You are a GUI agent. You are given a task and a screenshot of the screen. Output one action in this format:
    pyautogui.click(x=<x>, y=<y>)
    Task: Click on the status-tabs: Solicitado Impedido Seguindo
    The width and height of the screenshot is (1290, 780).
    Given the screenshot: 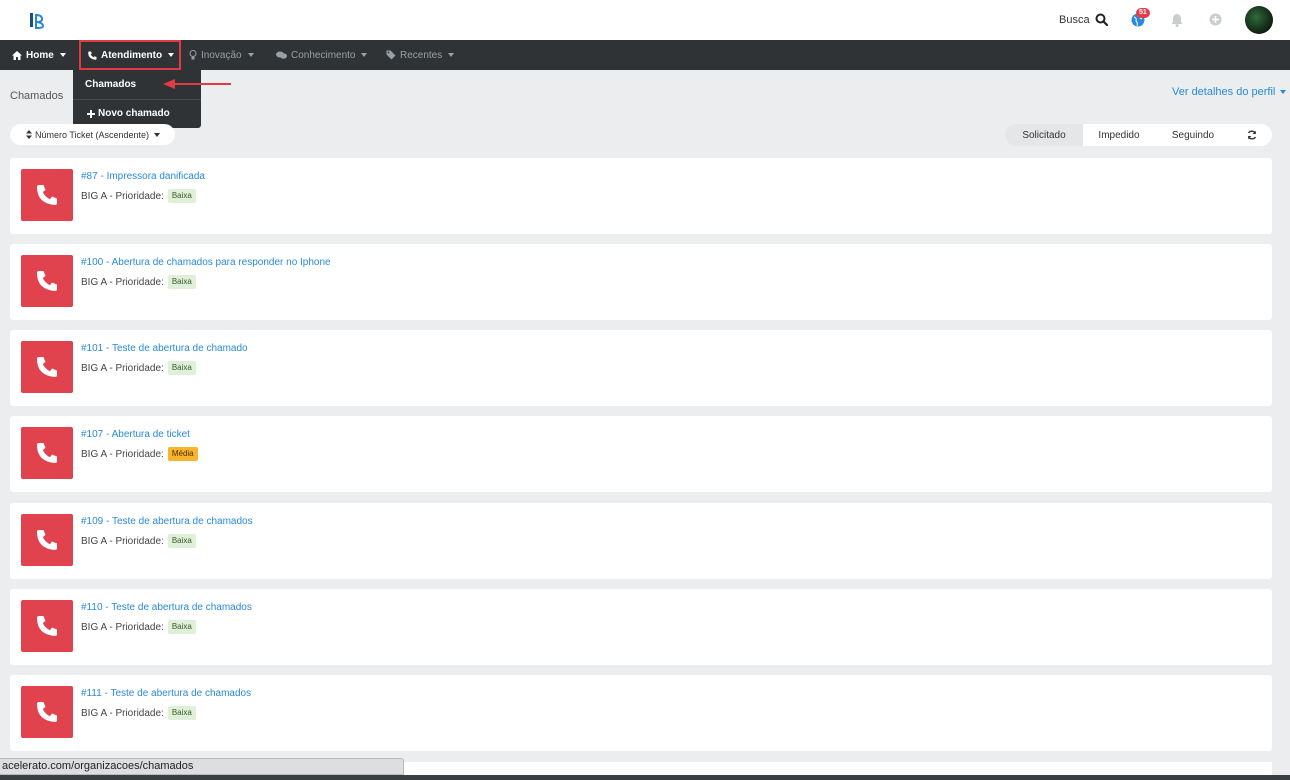 What is the action you would take?
    pyautogui.click(x=1138, y=135)
    